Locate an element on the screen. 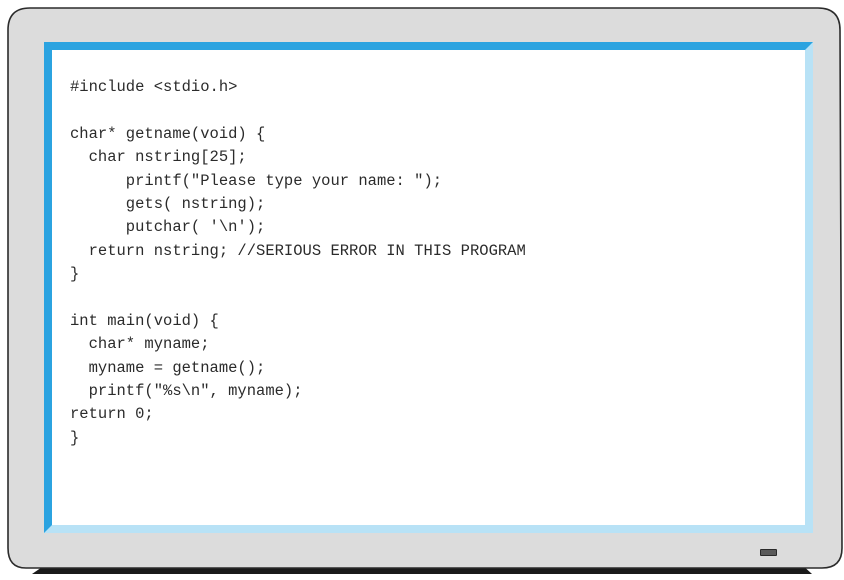 This screenshot has height=580, width=844. code-line: gets( nstring); is located at coordinates (168, 203).